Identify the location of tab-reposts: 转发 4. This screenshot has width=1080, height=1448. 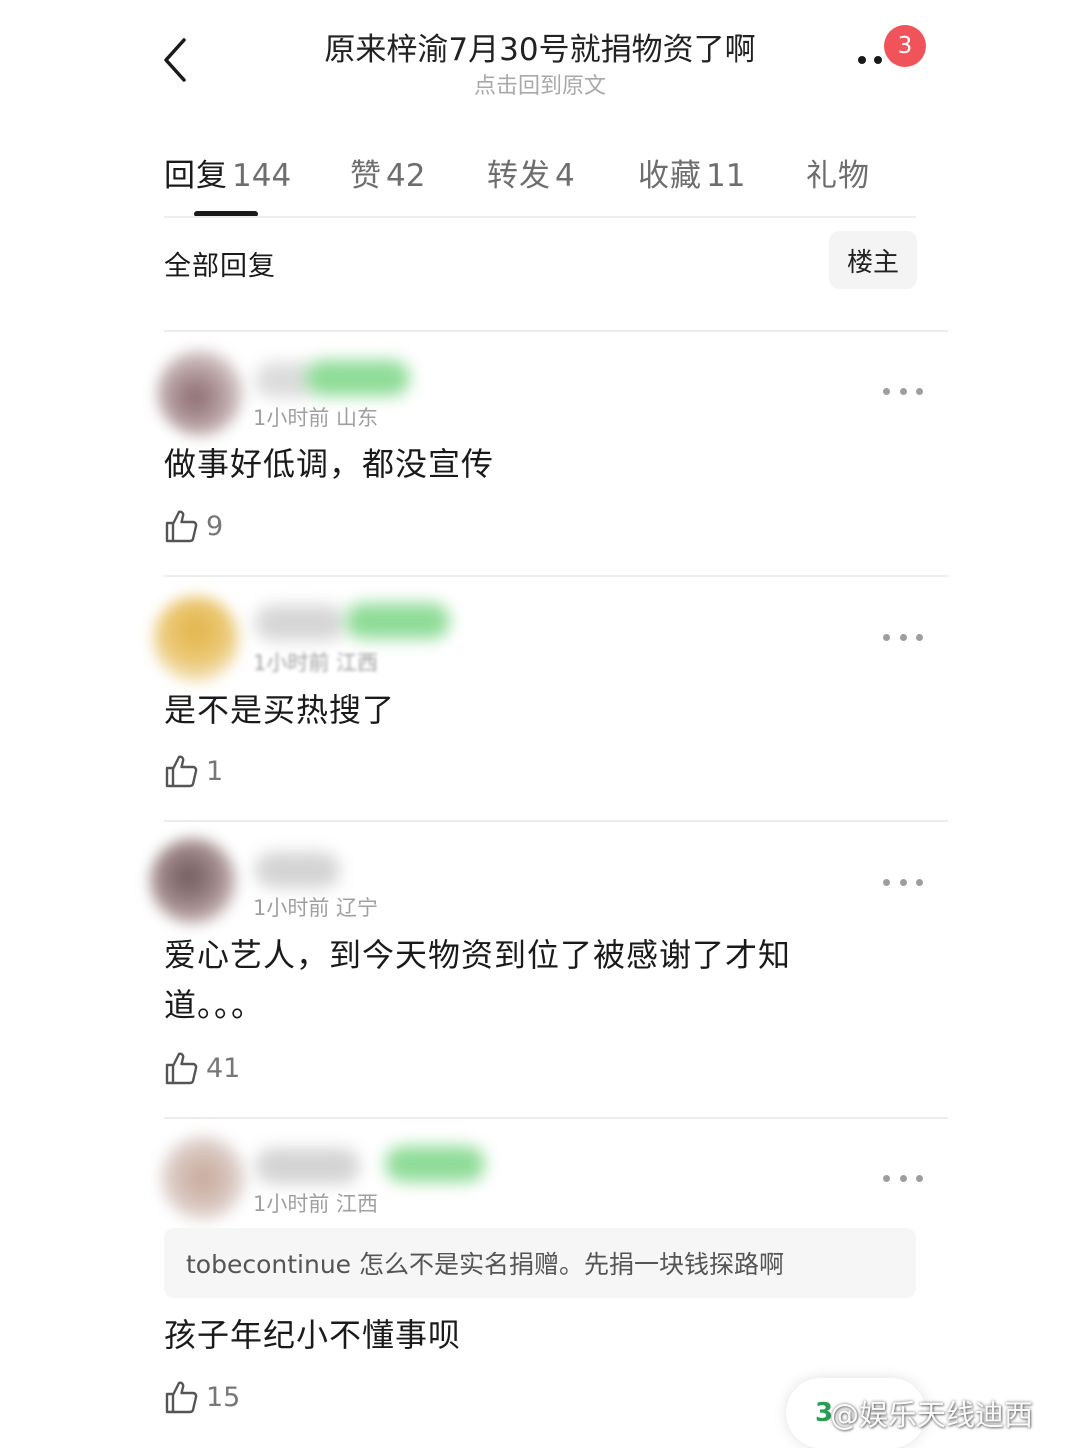
(531, 172).